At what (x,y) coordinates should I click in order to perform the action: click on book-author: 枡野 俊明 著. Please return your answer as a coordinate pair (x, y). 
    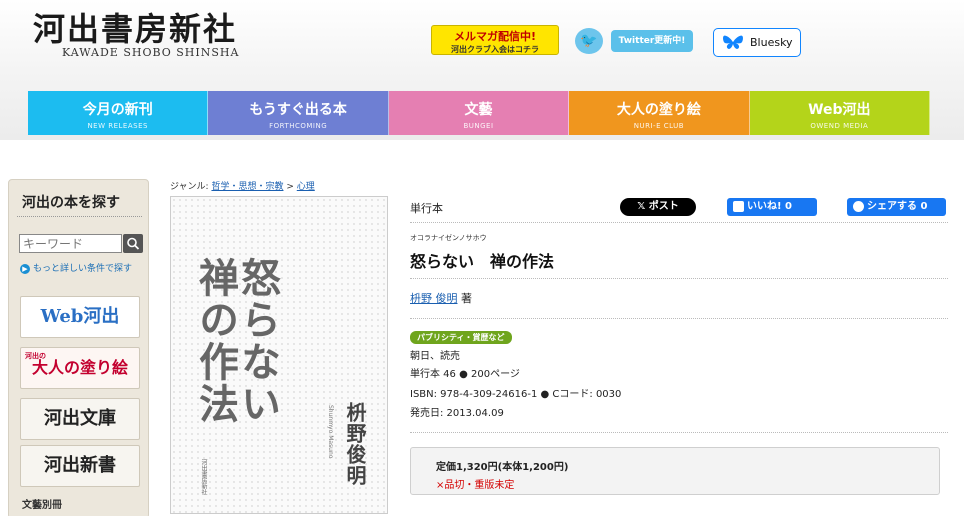
    Looking at the image, I should click on (441, 298).